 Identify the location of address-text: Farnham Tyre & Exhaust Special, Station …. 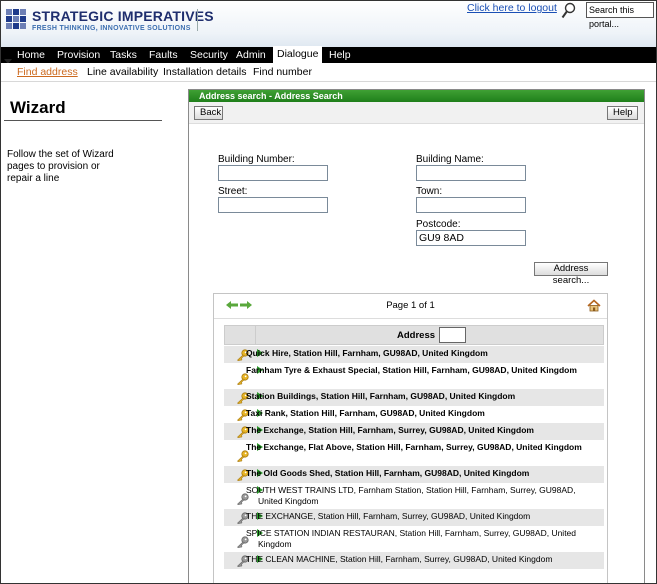
(423, 370).